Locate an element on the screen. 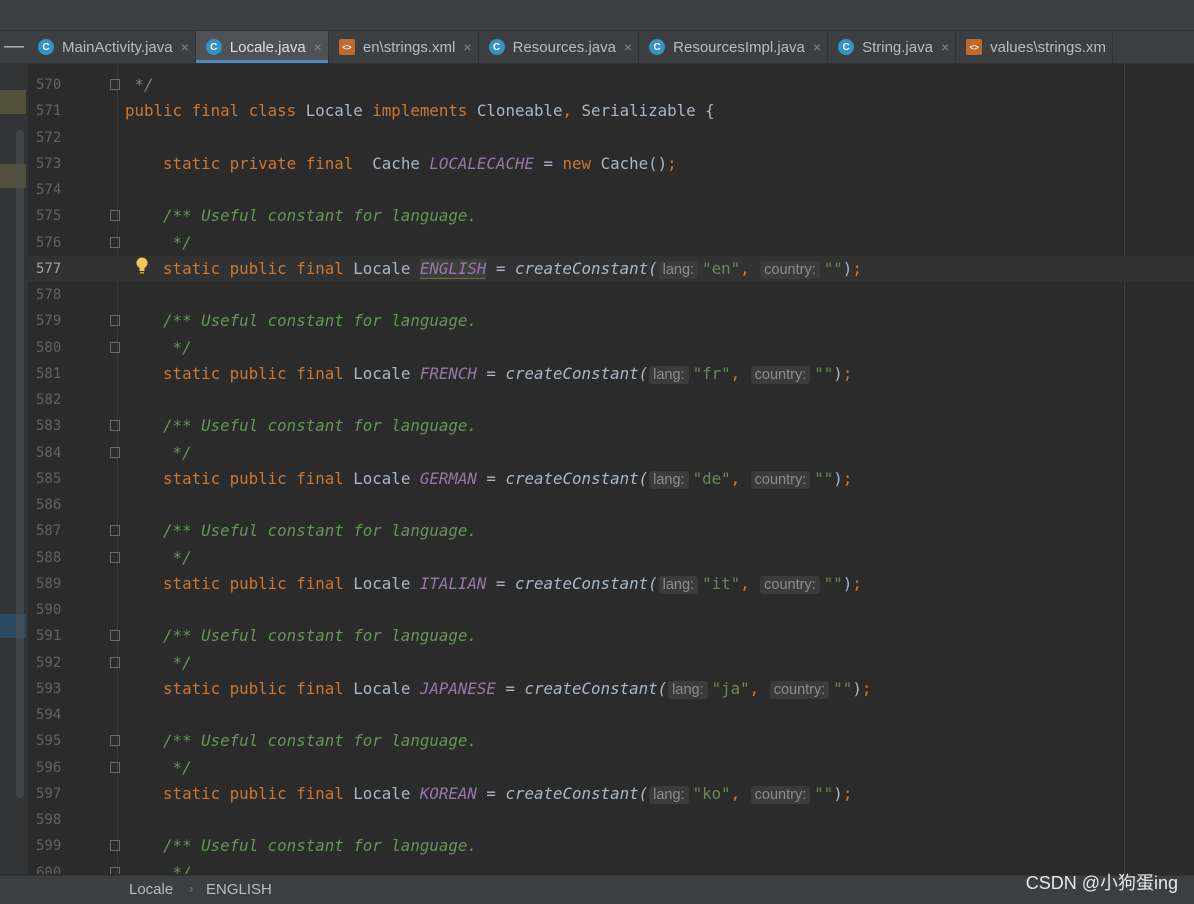 This screenshot has width=1194, height=904. code-line: 570 */ is located at coordinates (611, 85).